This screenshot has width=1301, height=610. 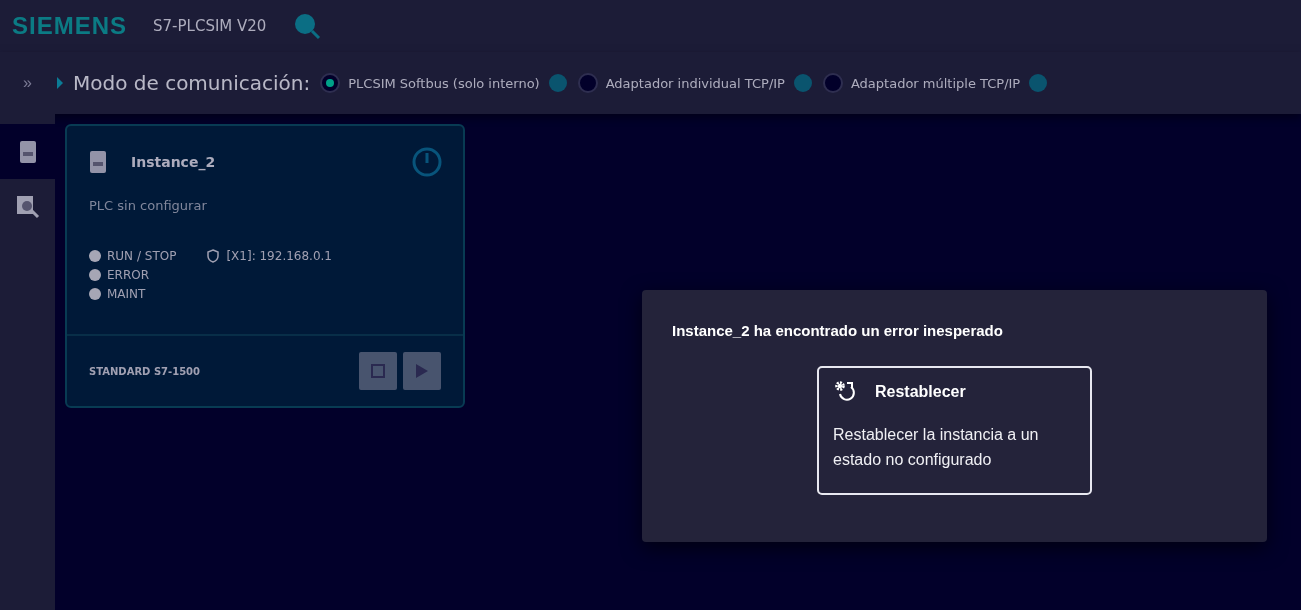 What do you see at coordinates (126, 294) in the screenshot?
I see `led-label: MAINT` at bounding box center [126, 294].